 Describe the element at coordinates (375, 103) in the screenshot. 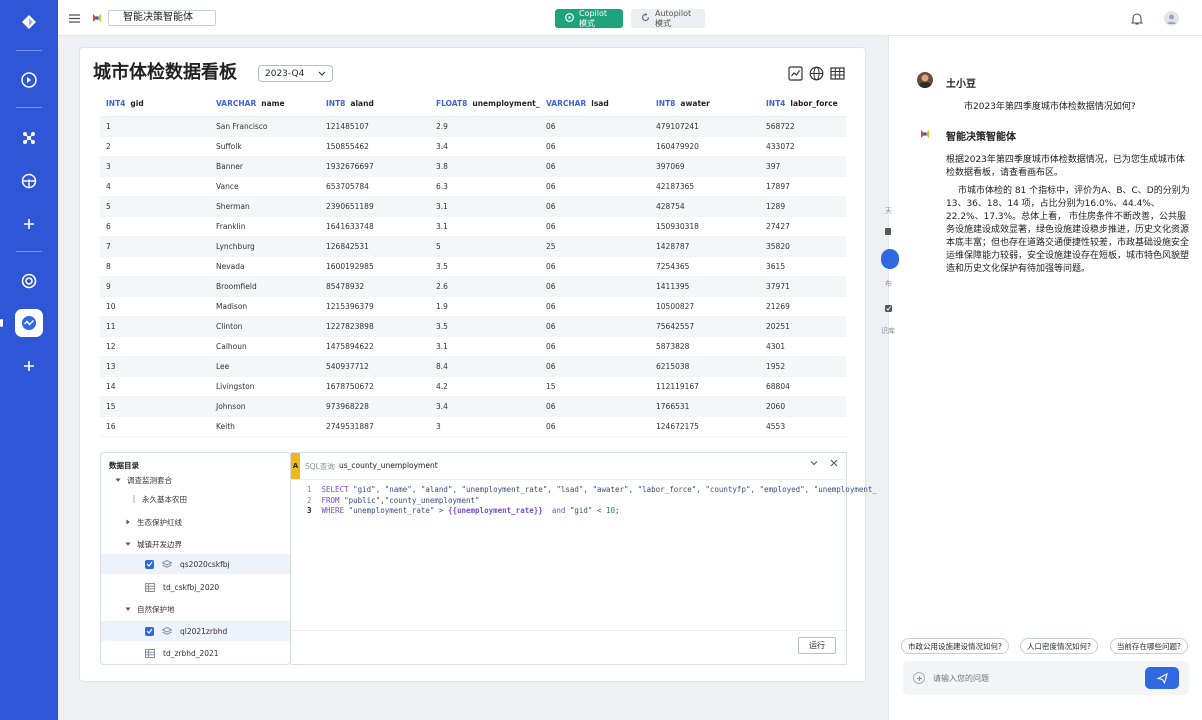

I see `column-header: INT8 aland` at that location.